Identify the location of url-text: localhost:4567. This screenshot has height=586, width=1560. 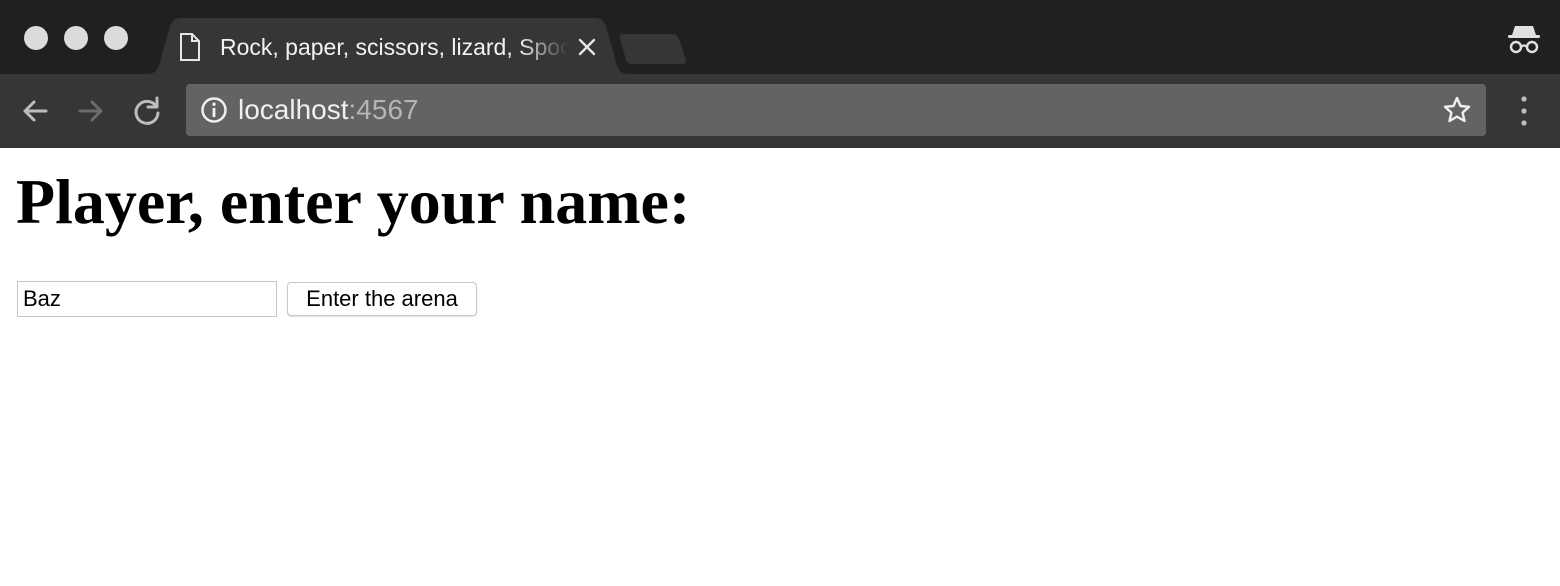
(328, 110).